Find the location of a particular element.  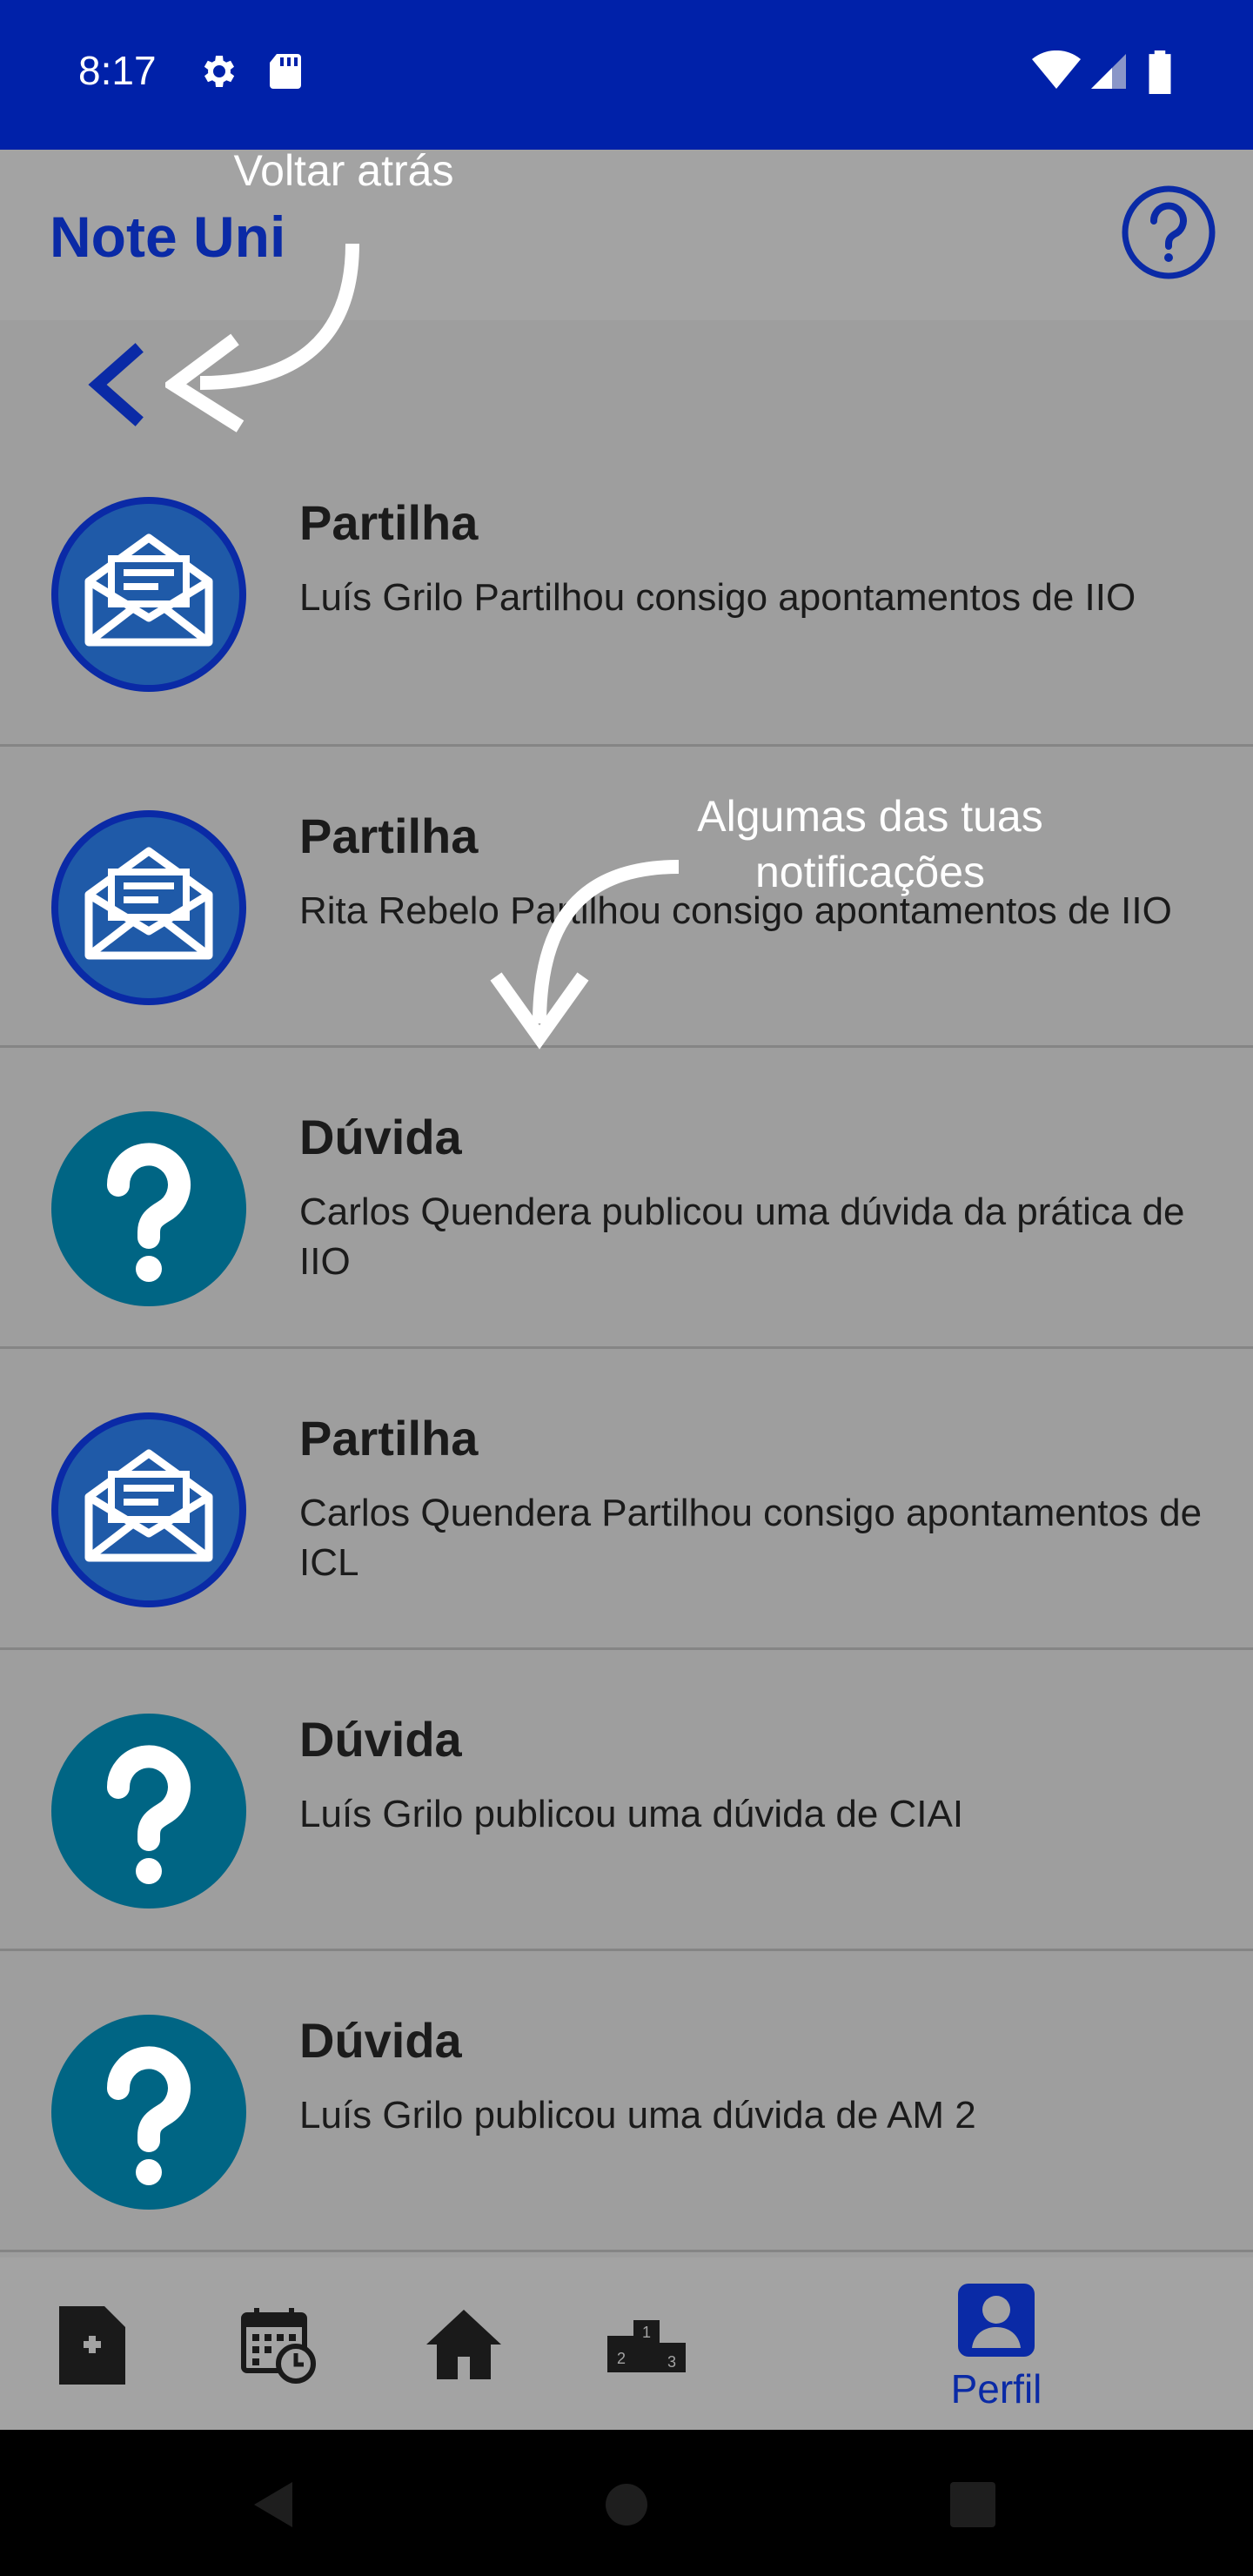

sd-card-icon is located at coordinates (285, 71).